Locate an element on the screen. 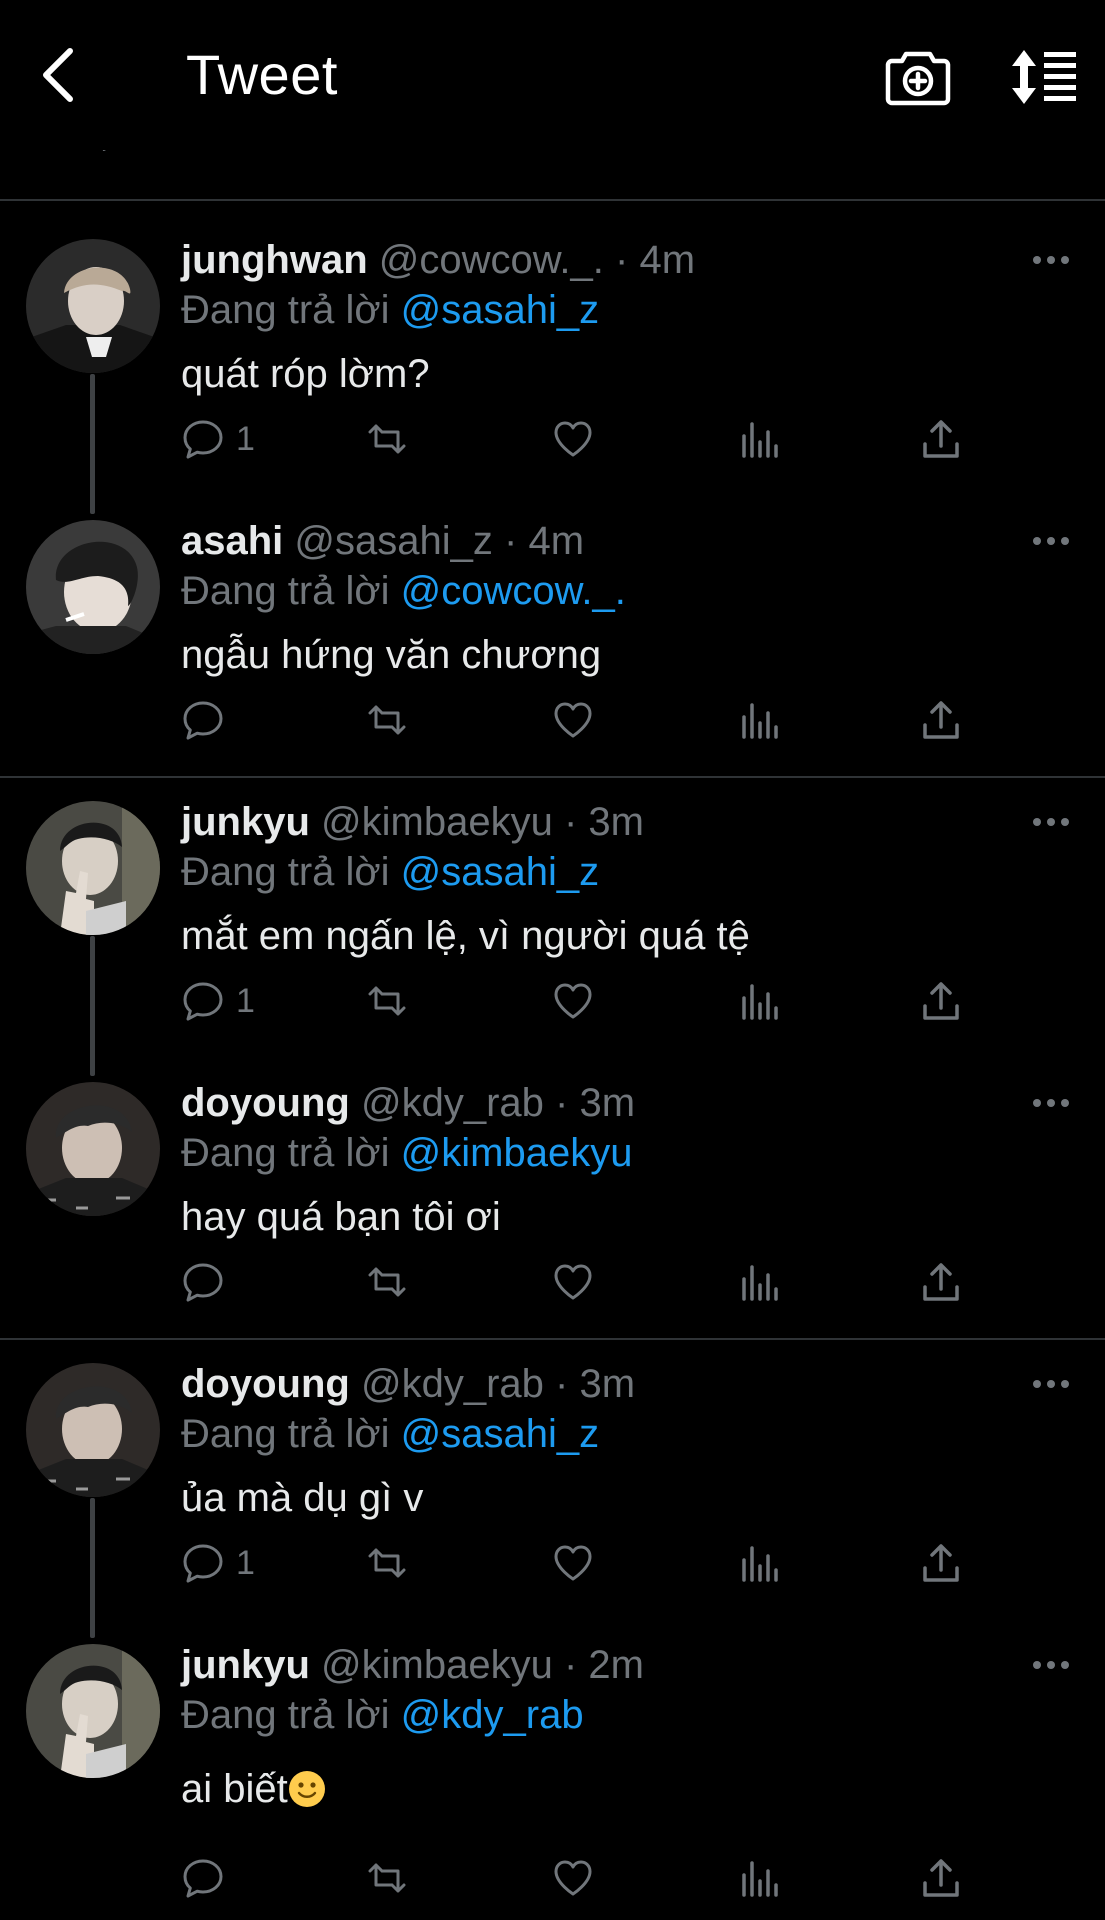 Image resolution: width=1105 pixels, height=1920 pixels. timestamp: 4m is located at coordinates (667, 260).